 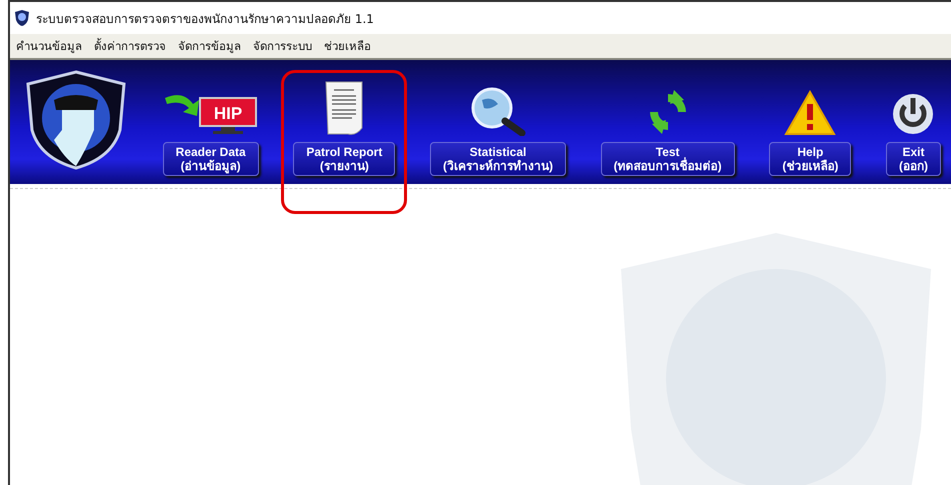 What do you see at coordinates (181, 105) in the screenshot?
I see `arrow-icon` at bounding box center [181, 105].